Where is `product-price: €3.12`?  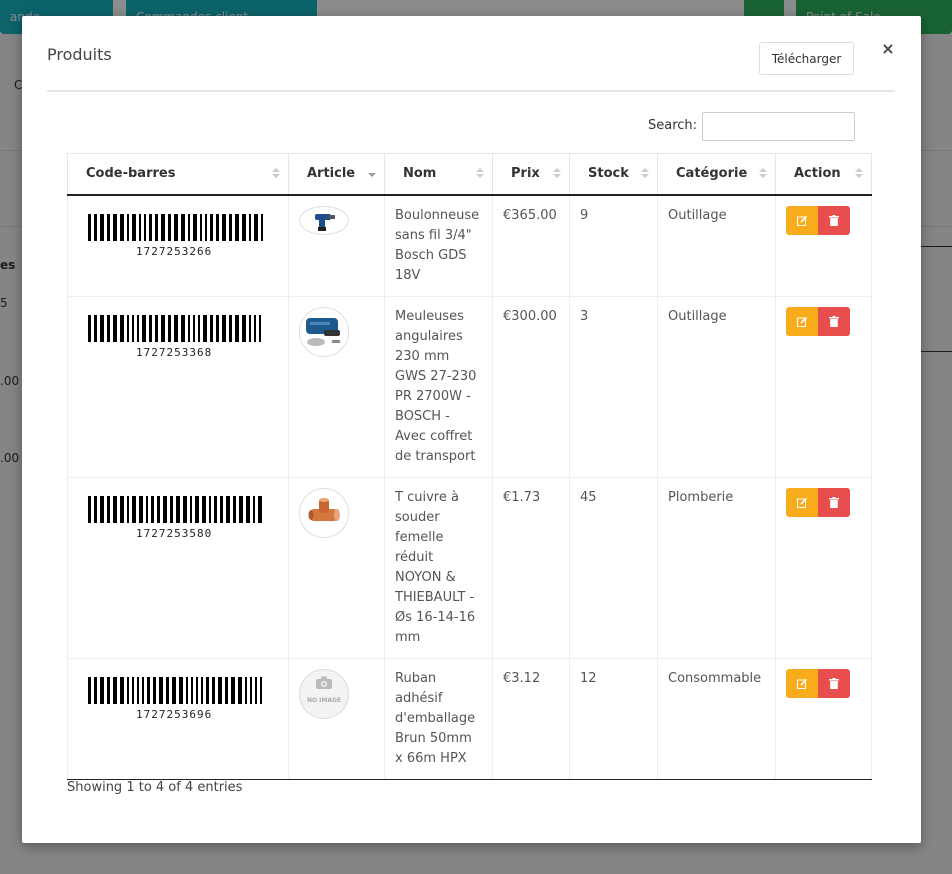 product-price: €3.12 is located at coordinates (531, 718).